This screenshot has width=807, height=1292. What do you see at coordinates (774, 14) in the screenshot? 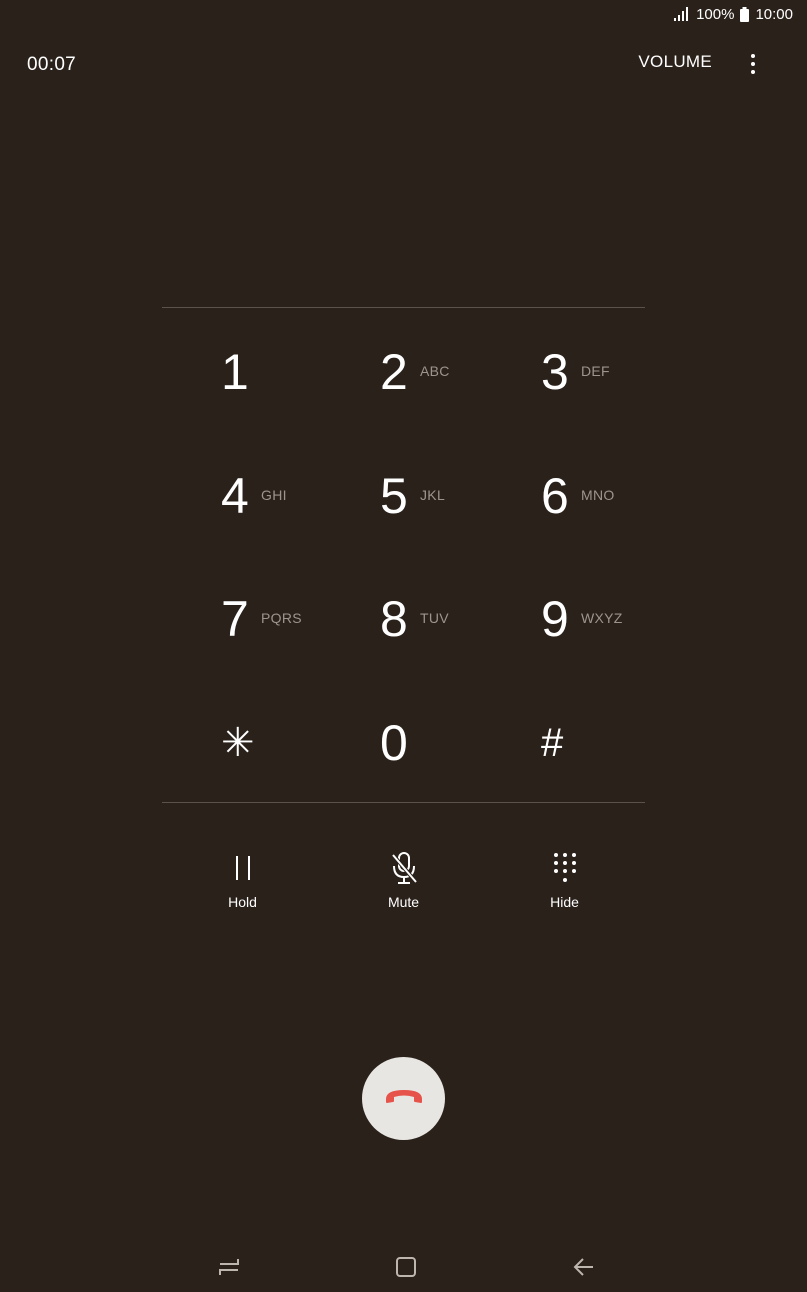
I see `status-time: 10:00` at bounding box center [774, 14].